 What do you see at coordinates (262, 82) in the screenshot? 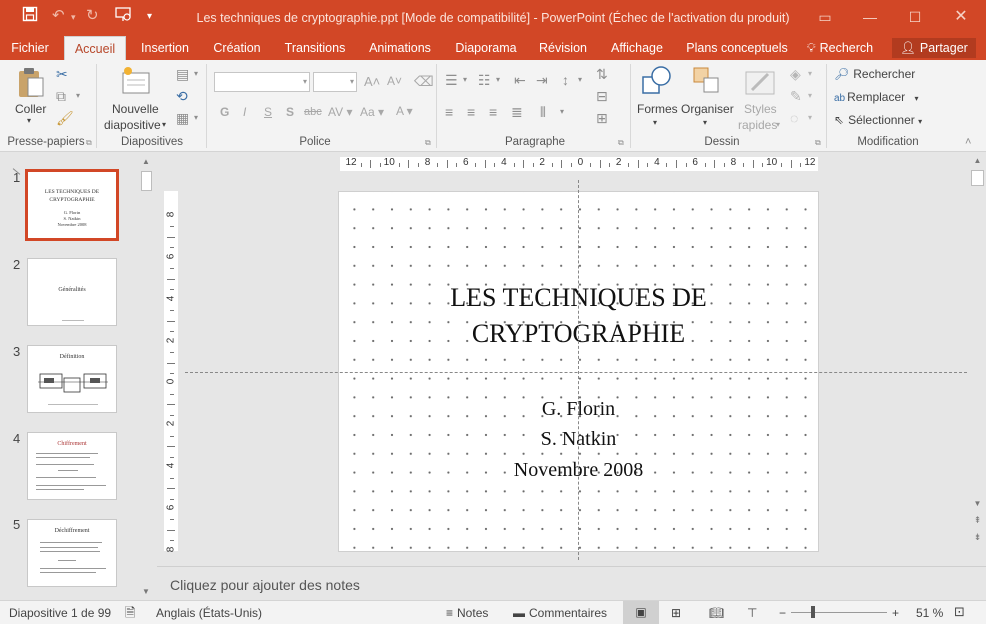
I see `font-family-combo: ▾` at bounding box center [262, 82].